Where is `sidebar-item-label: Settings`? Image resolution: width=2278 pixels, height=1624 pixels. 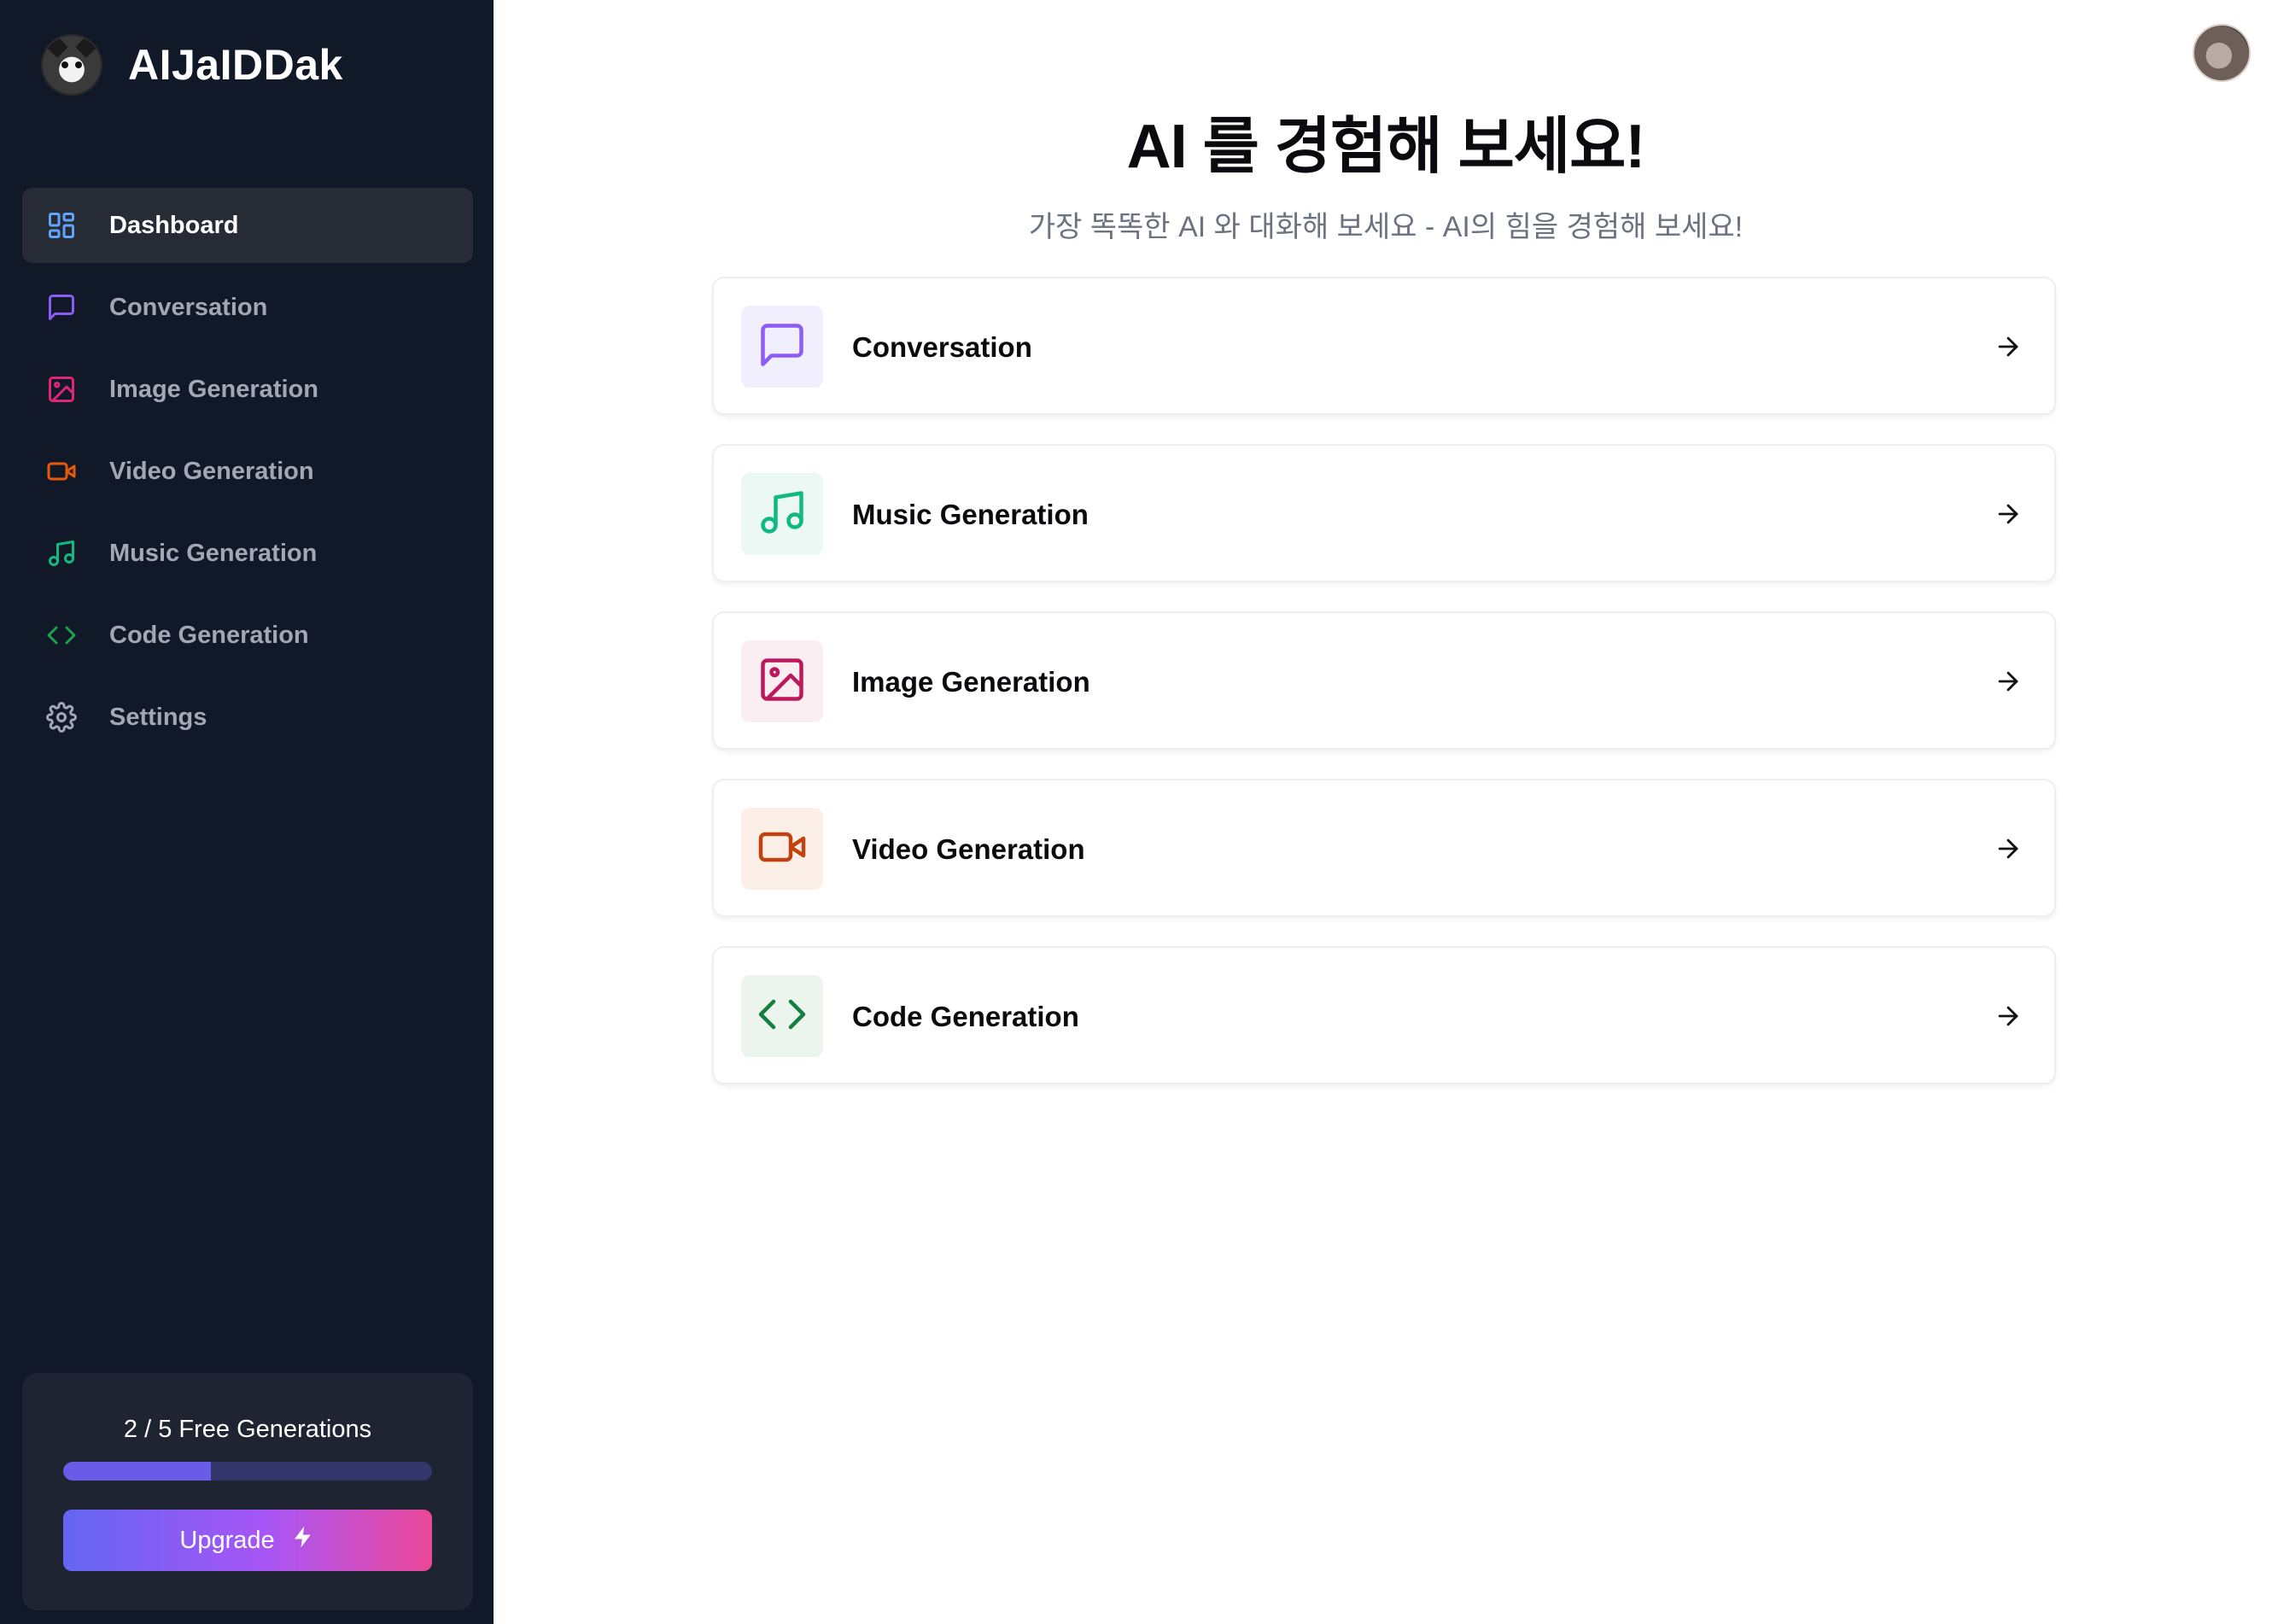 sidebar-item-label: Settings is located at coordinates (158, 717).